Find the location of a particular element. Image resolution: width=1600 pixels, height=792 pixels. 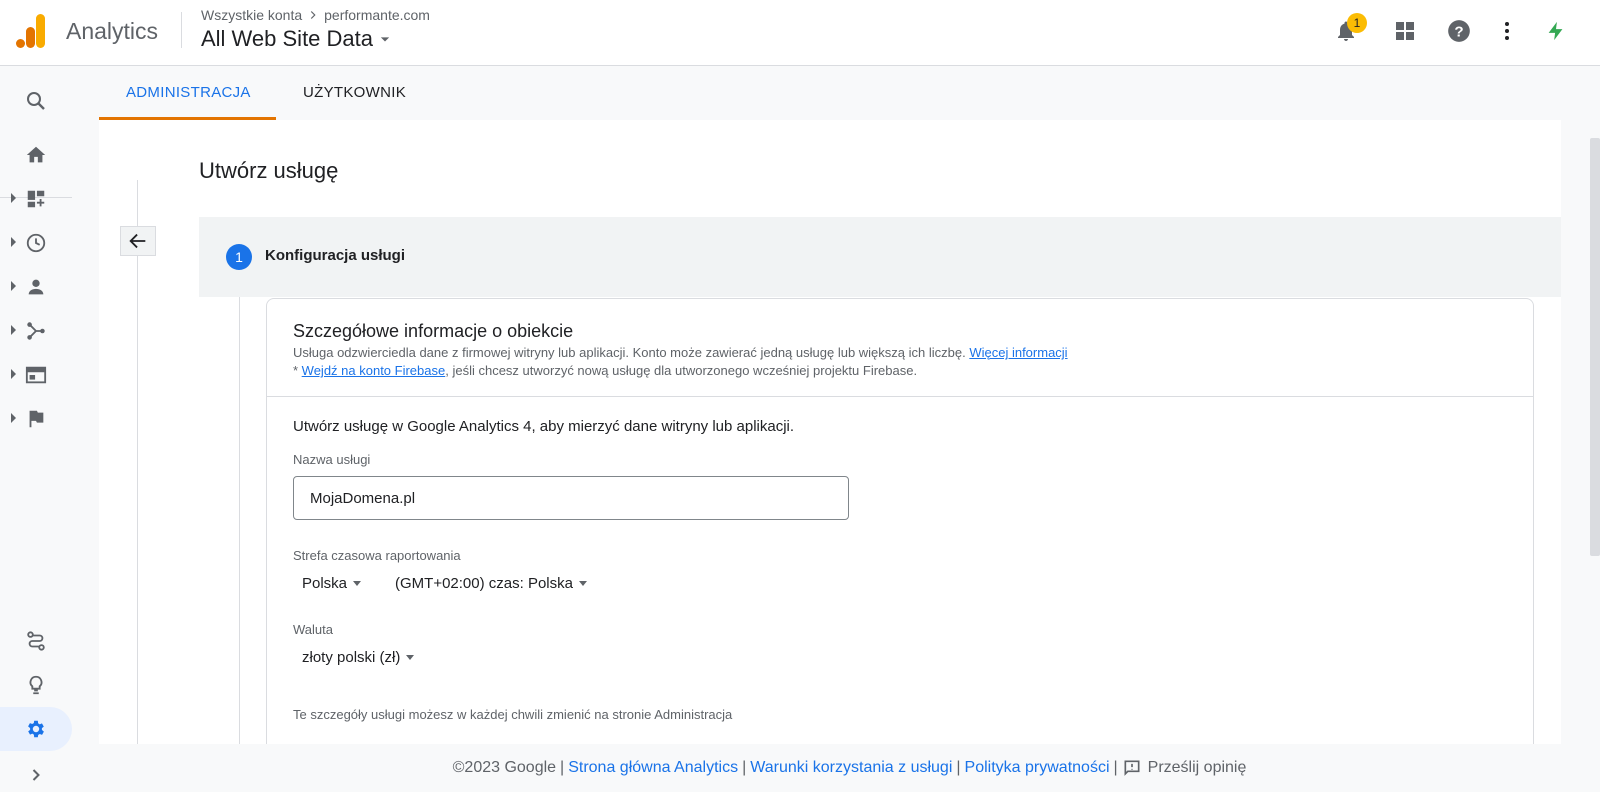

send-feedback-button: Prześlij opinię is located at coordinates (1184, 768).